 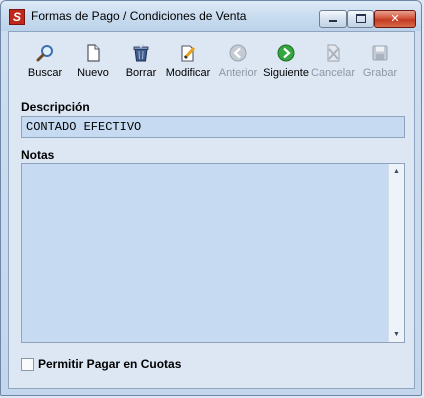 I want to click on maximize-icon, so click(x=360, y=18).